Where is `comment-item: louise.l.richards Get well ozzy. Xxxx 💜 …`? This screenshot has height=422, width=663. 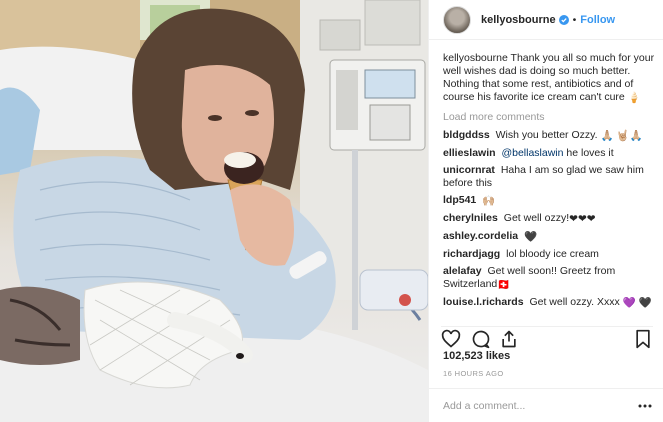 comment-item: louise.l.richards Get well ozzy. Xxxx 💜 … is located at coordinates (550, 303).